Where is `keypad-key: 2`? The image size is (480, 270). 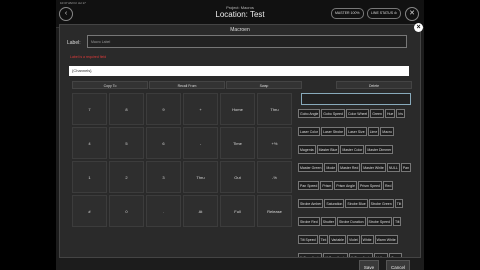
keypad-key: 2 is located at coordinates (126, 177).